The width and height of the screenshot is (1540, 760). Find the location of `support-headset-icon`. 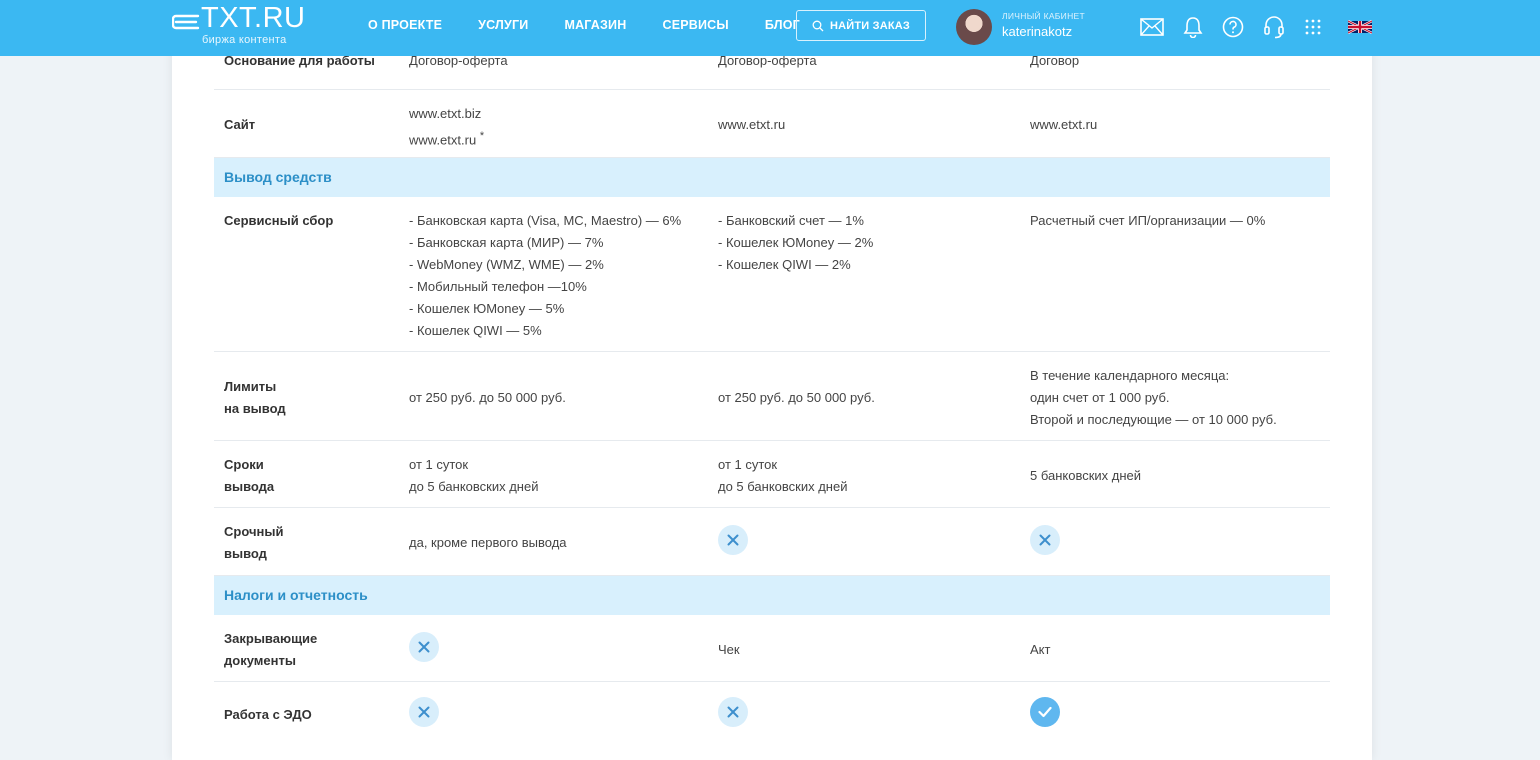

support-headset-icon is located at coordinates (1274, 27).